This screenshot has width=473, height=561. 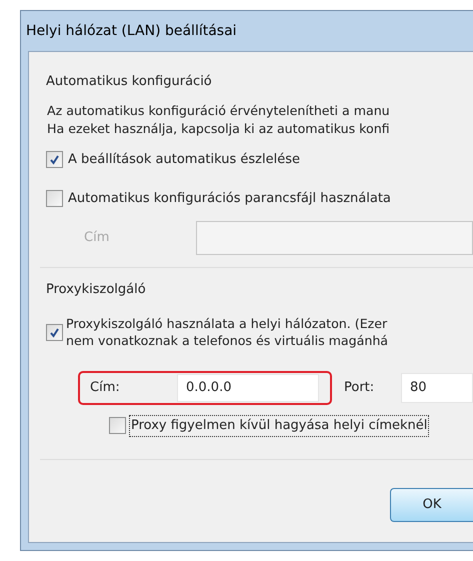 What do you see at coordinates (184, 159) in the screenshot?
I see `checkbox-label: A beállítások automatikus észlelése` at bounding box center [184, 159].